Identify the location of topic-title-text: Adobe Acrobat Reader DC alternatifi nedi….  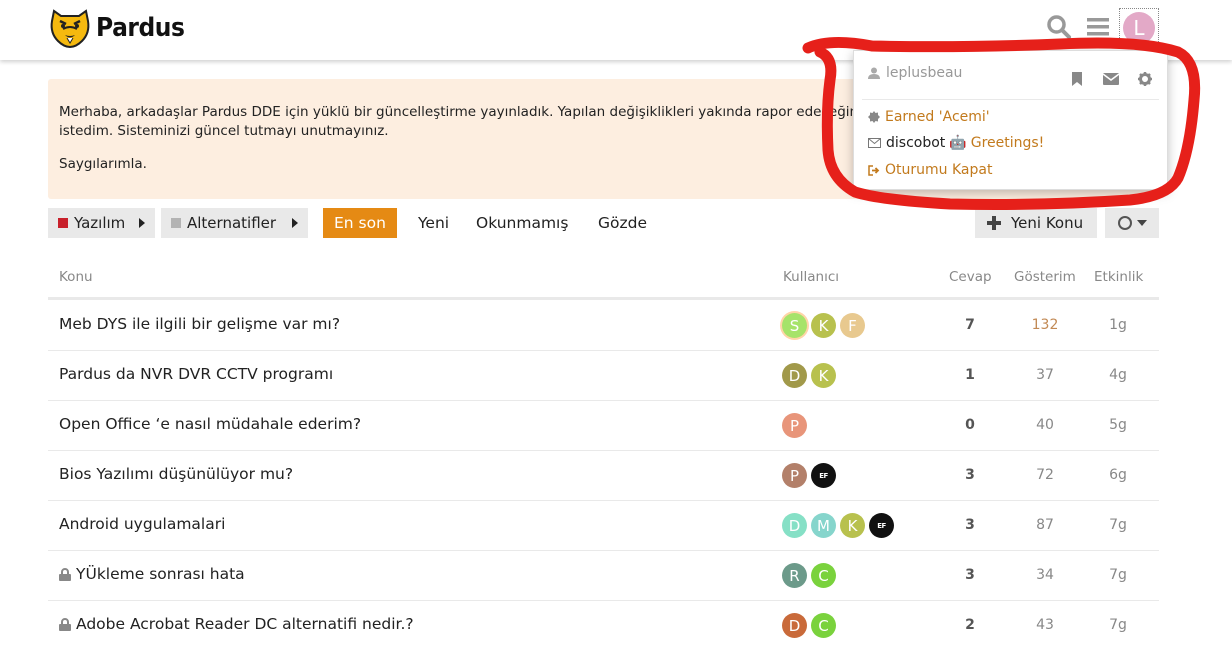
(245, 624).